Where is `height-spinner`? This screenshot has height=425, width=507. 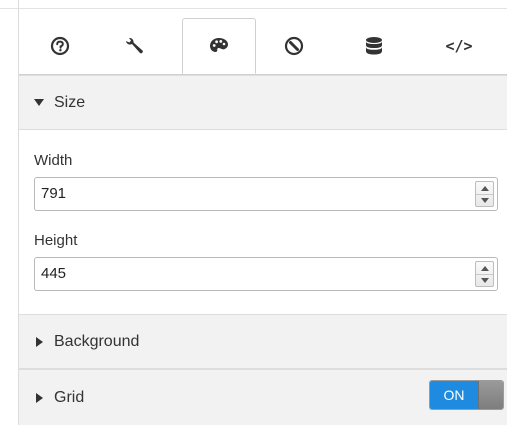
height-spinner is located at coordinates (484, 274).